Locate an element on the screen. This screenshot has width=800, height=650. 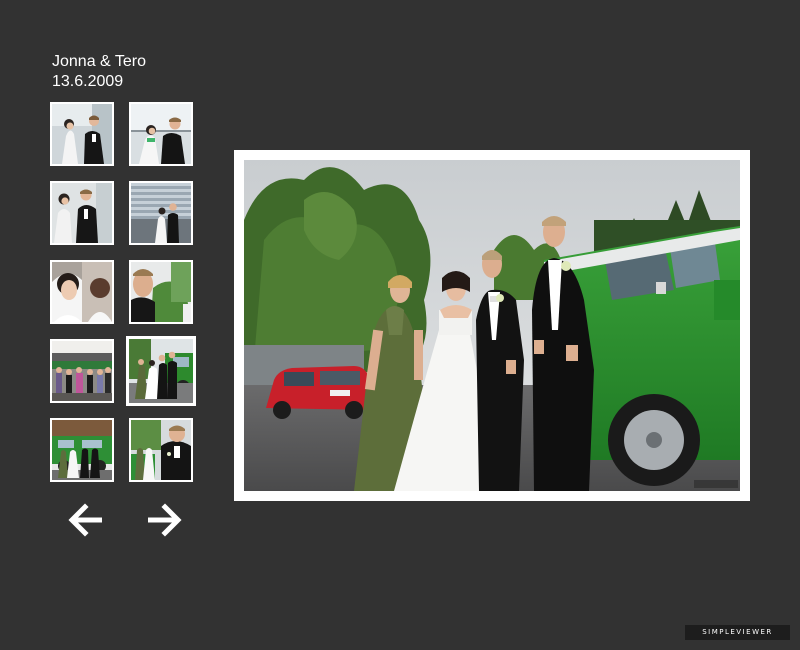
thumbnail-5-image is located at coordinates (82, 292).